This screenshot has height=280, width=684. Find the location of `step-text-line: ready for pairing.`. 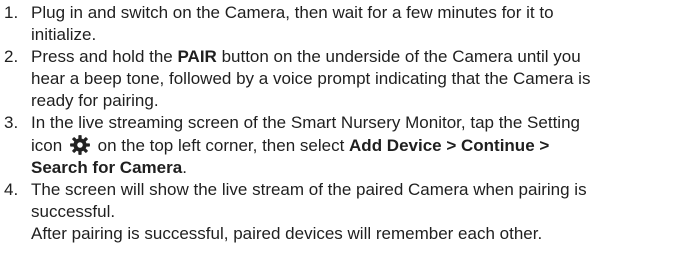

step-text-line: ready for pairing. is located at coordinates (95, 100).